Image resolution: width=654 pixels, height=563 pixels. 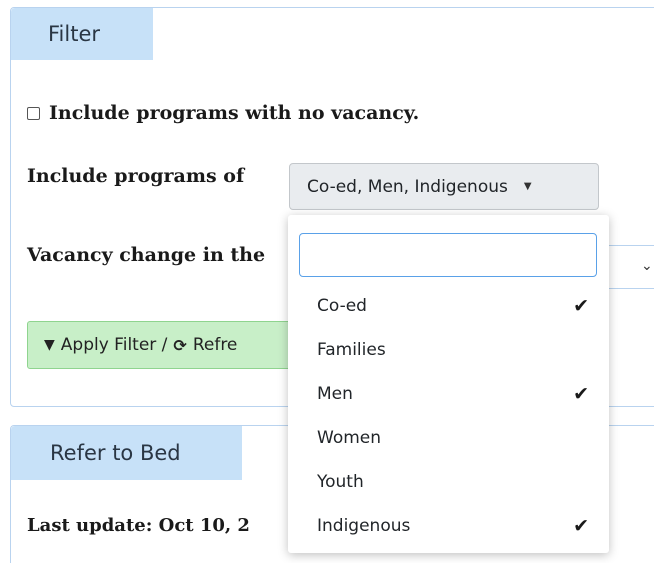 What do you see at coordinates (351, 350) in the screenshot?
I see `option-label: Families` at bounding box center [351, 350].